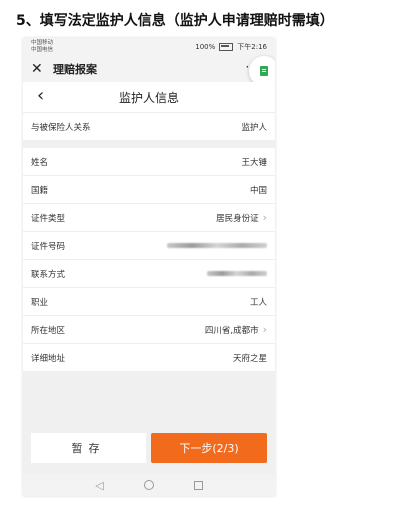 The image size is (394, 513). What do you see at coordinates (254, 127) in the screenshot?
I see `row-value: 监护人` at bounding box center [254, 127].